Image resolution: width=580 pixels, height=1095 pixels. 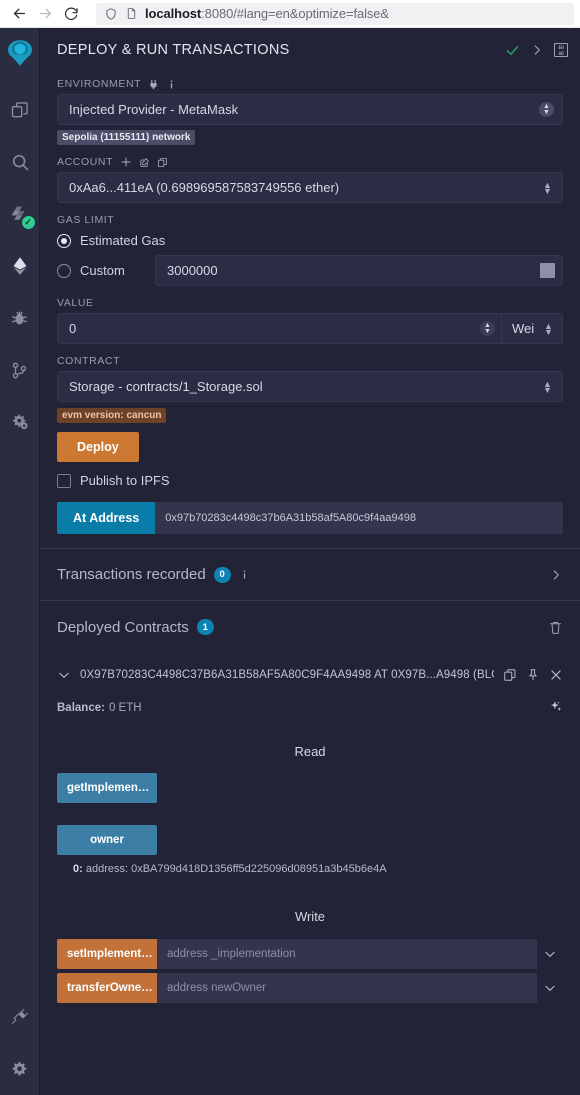 What do you see at coordinates (347, 988) in the screenshot?
I see `write-function-input: address newOwner` at bounding box center [347, 988].